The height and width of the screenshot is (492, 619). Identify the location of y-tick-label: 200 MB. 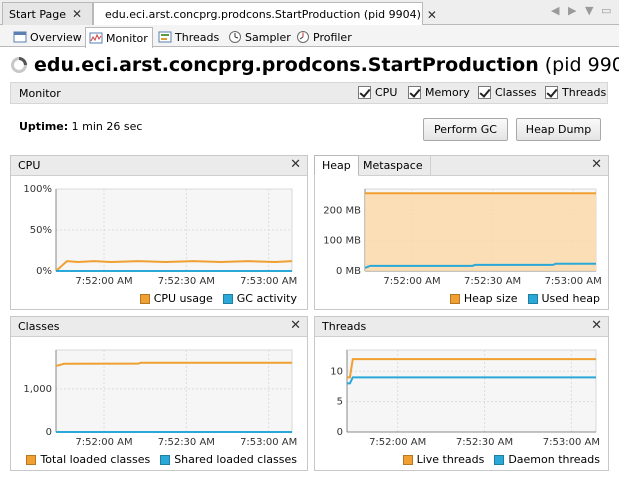
(342, 210).